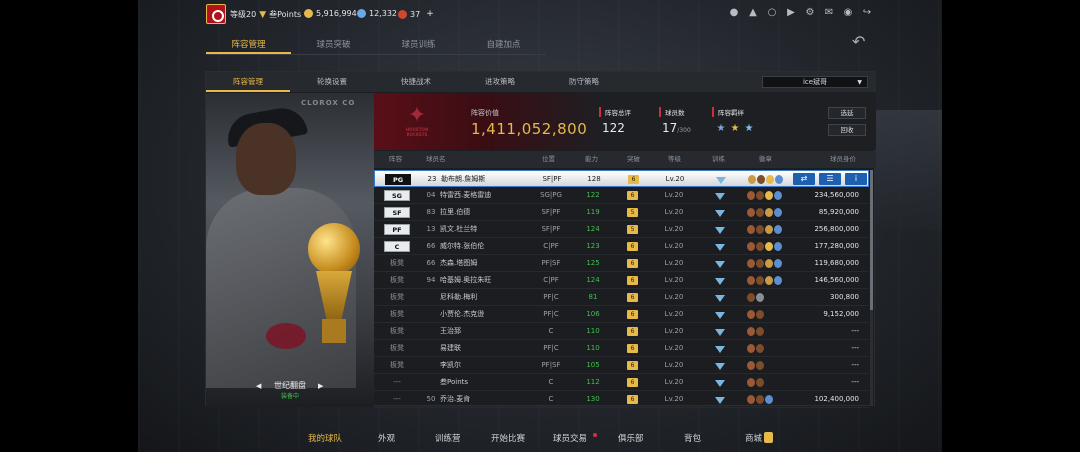 Image resolution: width=1080 pixels, height=452 pixels. Describe the element at coordinates (856, 179) in the screenshot. I see `info-button: i` at that location.